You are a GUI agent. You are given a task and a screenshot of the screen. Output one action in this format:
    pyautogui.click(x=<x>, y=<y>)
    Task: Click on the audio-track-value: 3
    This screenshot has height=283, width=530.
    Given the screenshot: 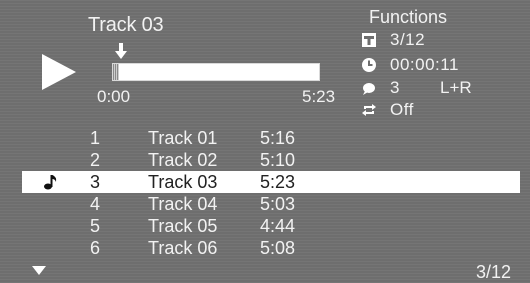 What is the action you would take?
    pyautogui.click(x=395, y=87)
    